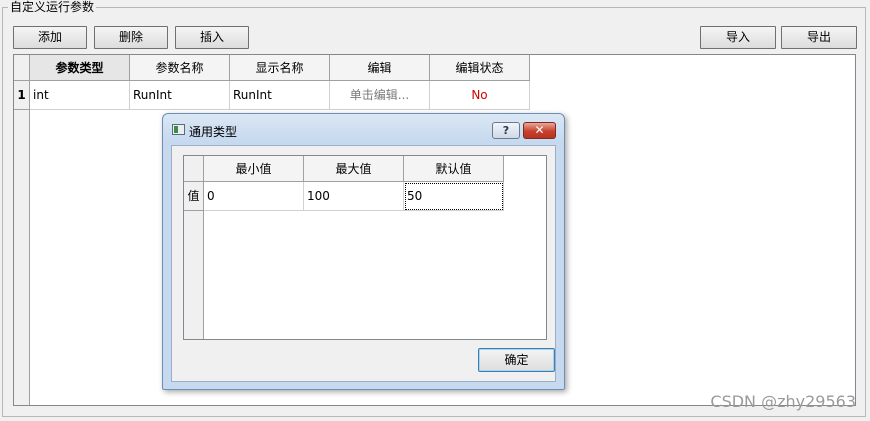  Describe the element at coordinates (454, 196) in the screenshot. I see `default-value-cell: 50` at that location.